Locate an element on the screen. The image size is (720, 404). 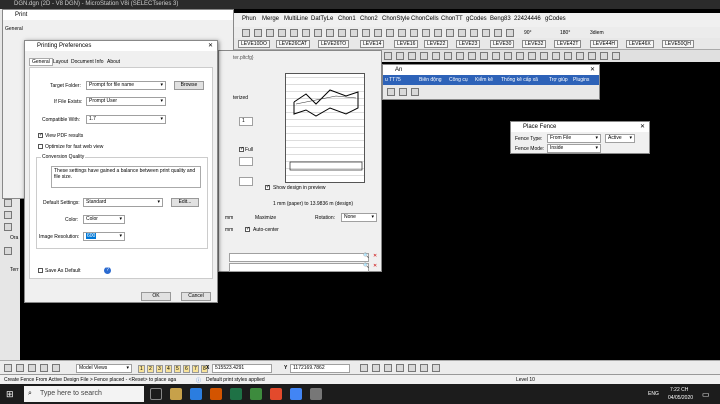
save-default-checkbox is located at coordinates (40, 270).